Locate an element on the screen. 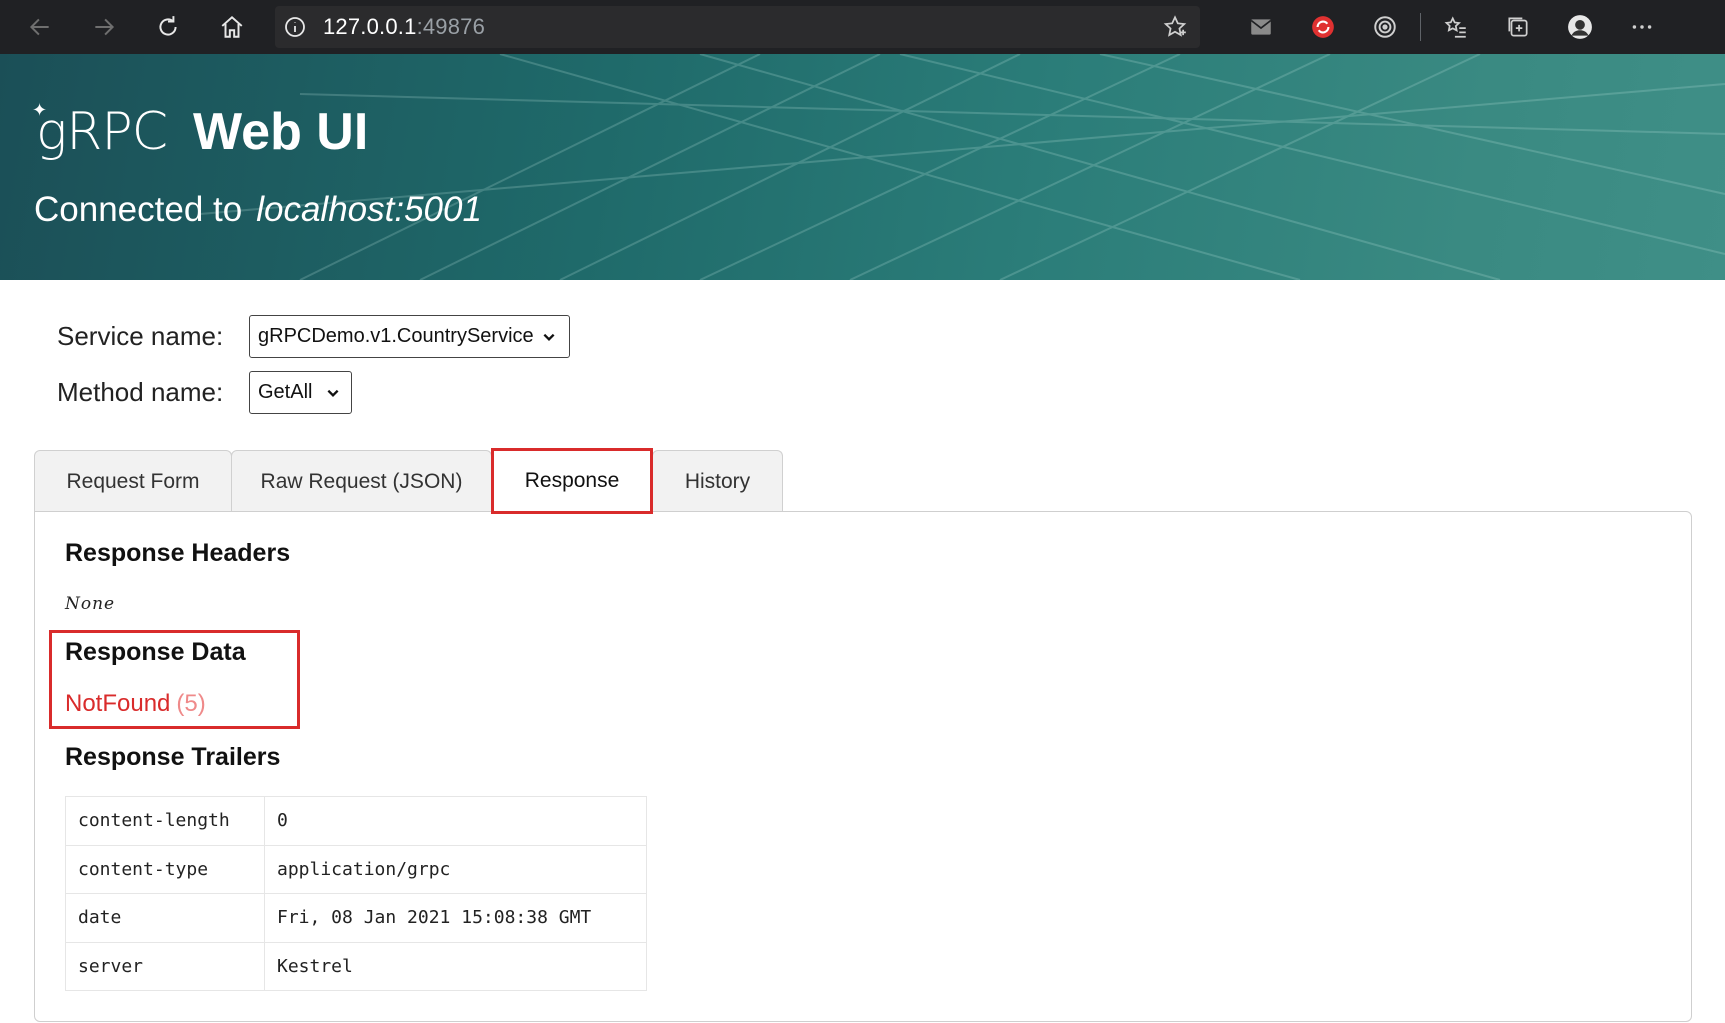 The image size is (1725, 1023). tab-history: History is located at coordinates (717, 481).